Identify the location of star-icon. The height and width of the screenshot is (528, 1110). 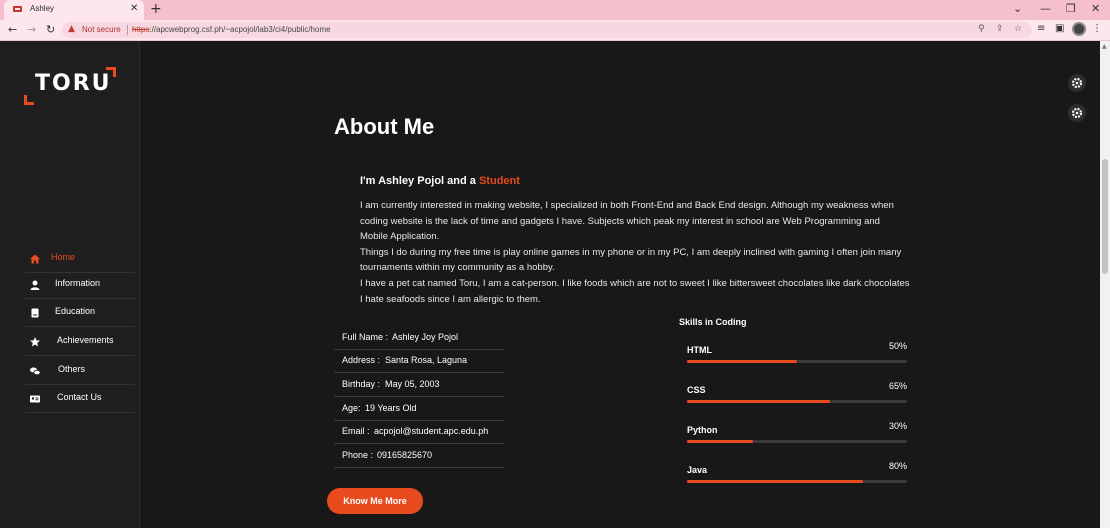
(35, 342).